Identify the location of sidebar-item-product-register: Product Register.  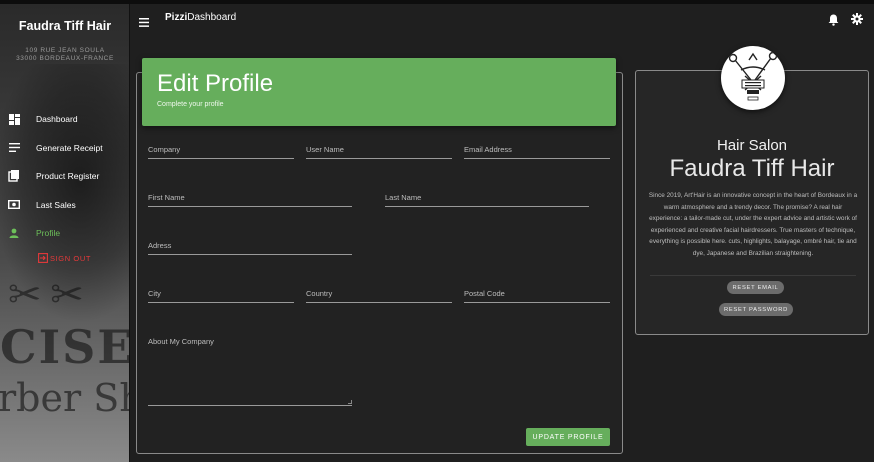
(64, 176).